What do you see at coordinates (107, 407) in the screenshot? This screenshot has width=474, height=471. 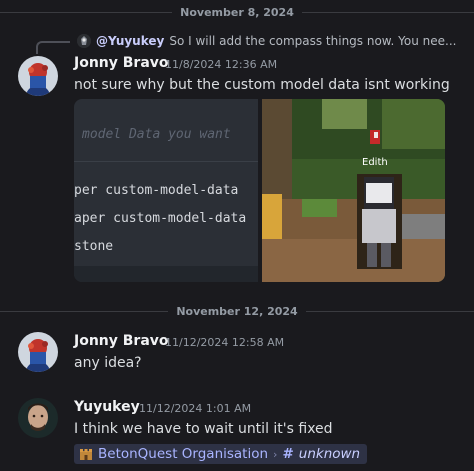 I see `message-author: Yuyukey` at bounding box center [107, 407].